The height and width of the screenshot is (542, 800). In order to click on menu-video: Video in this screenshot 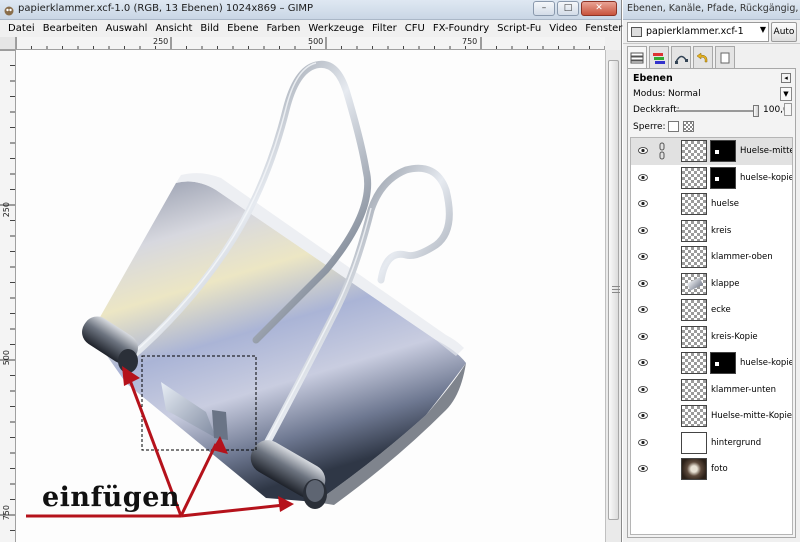, I will do `click(563, 28)`.